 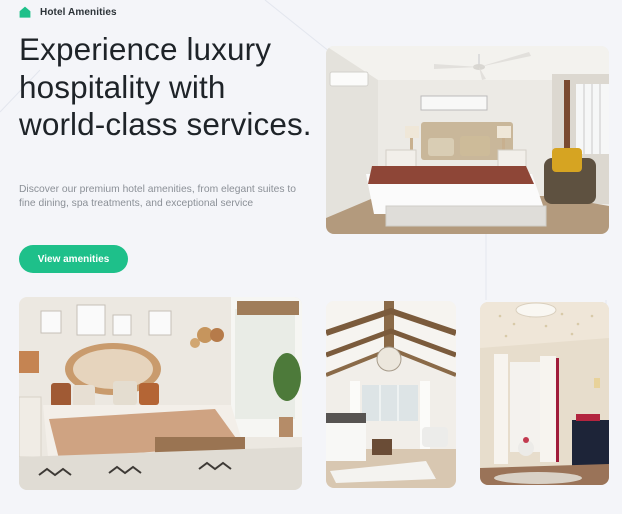 I want to click on ornate-room-photo, so click(x=544, y=393).